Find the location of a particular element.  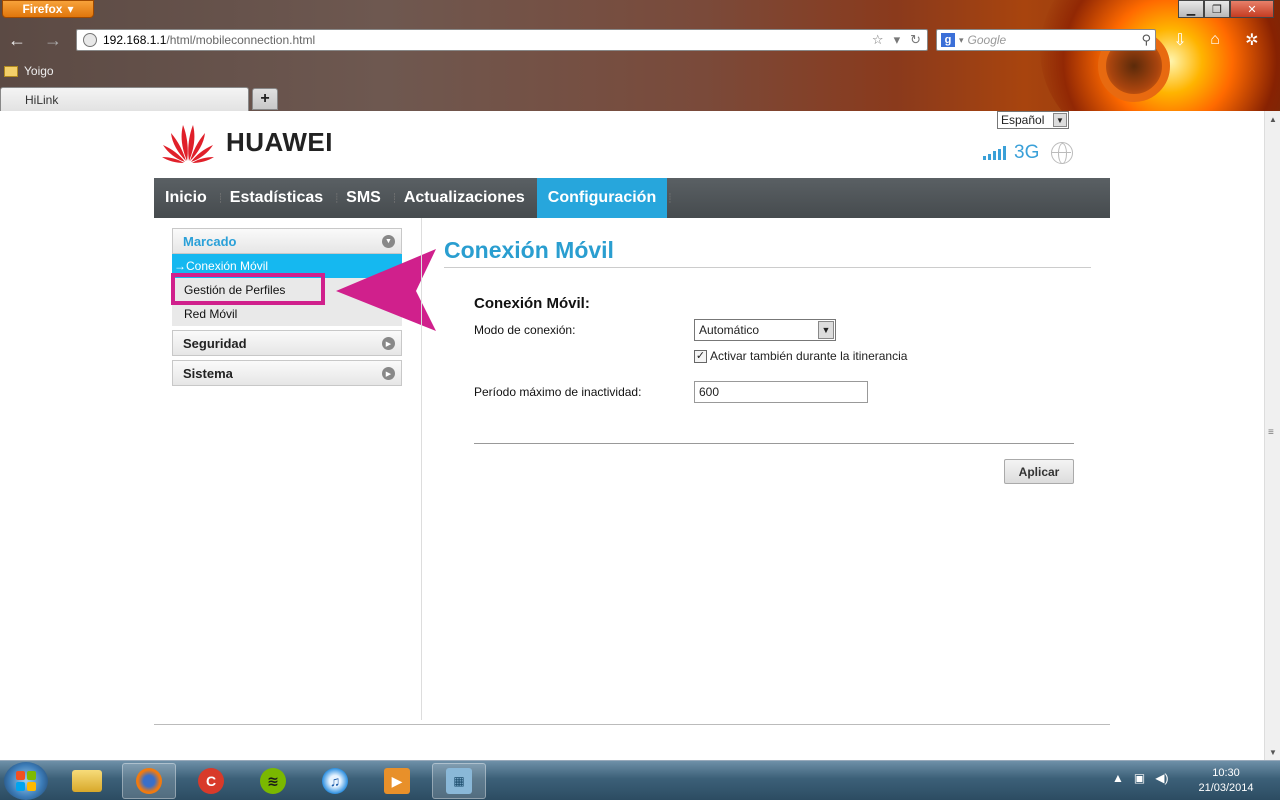

taskbar-clock: 10:30 21/03/2014 is located at coordinates (1226, 781).